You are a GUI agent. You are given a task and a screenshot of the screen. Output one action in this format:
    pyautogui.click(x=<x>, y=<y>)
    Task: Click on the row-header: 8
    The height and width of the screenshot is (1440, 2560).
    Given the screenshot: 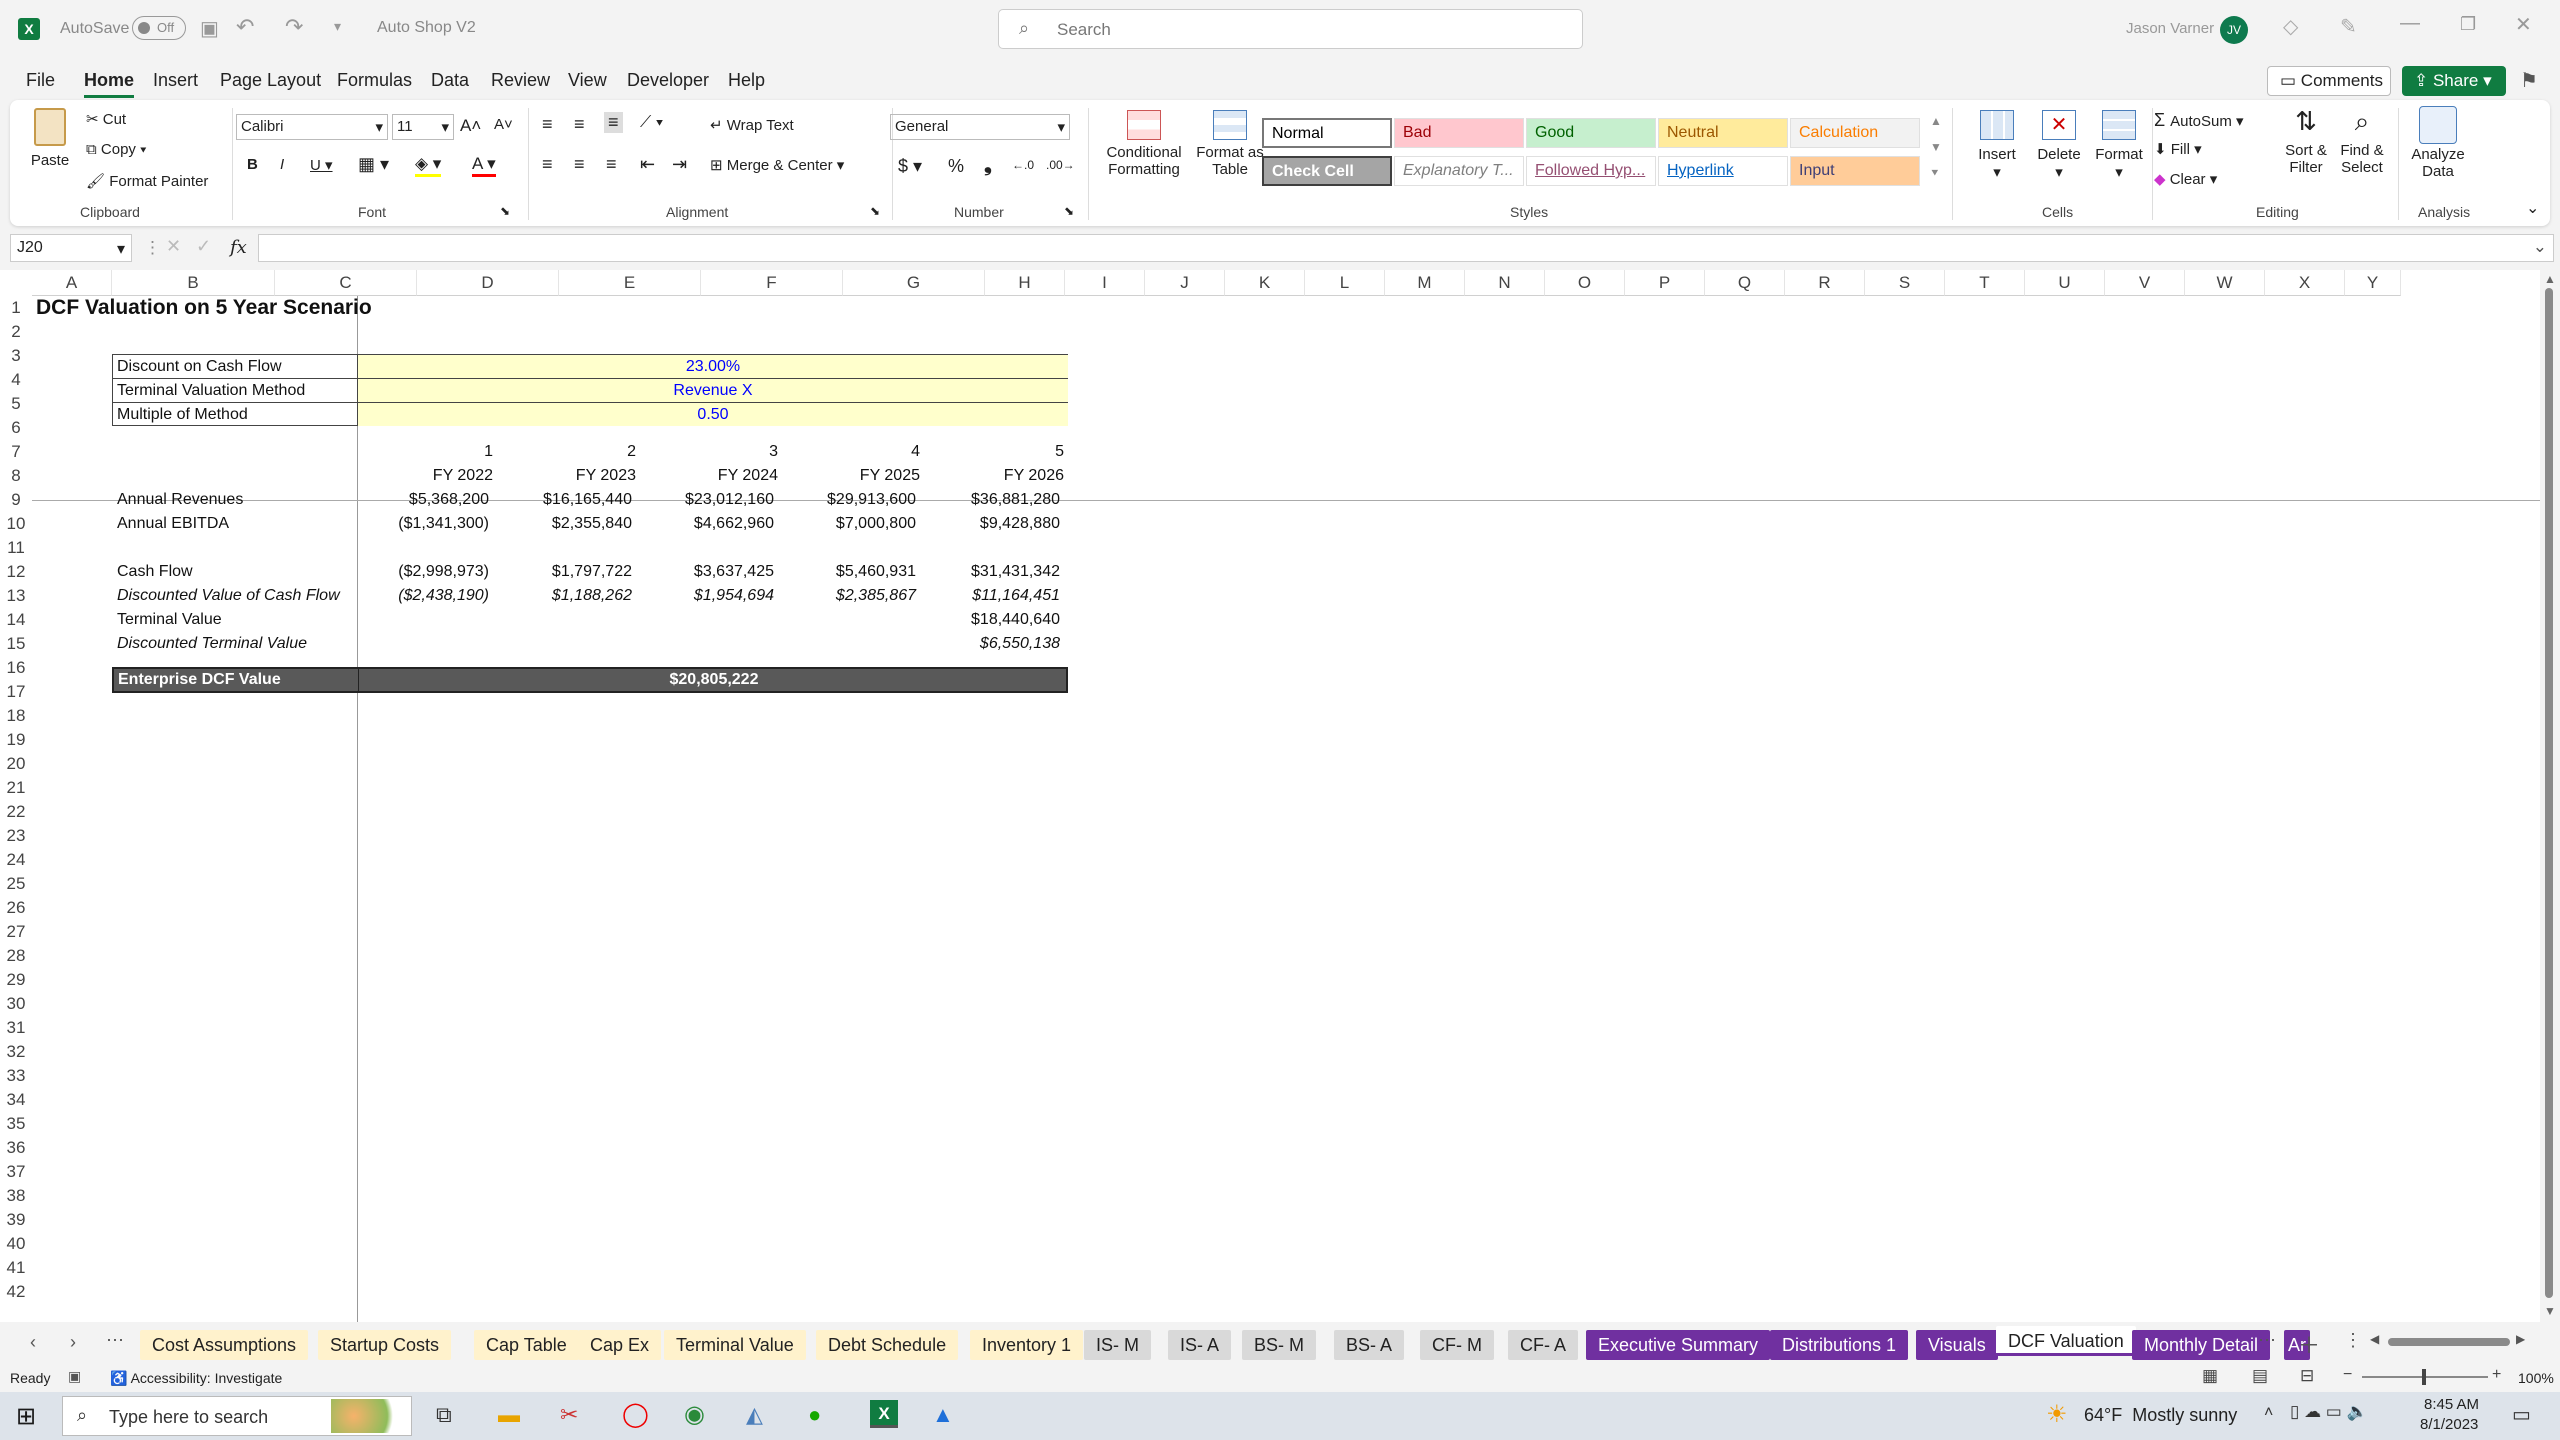 What is the action you would take?
    pyautogui.click(x=16, y=476)
    